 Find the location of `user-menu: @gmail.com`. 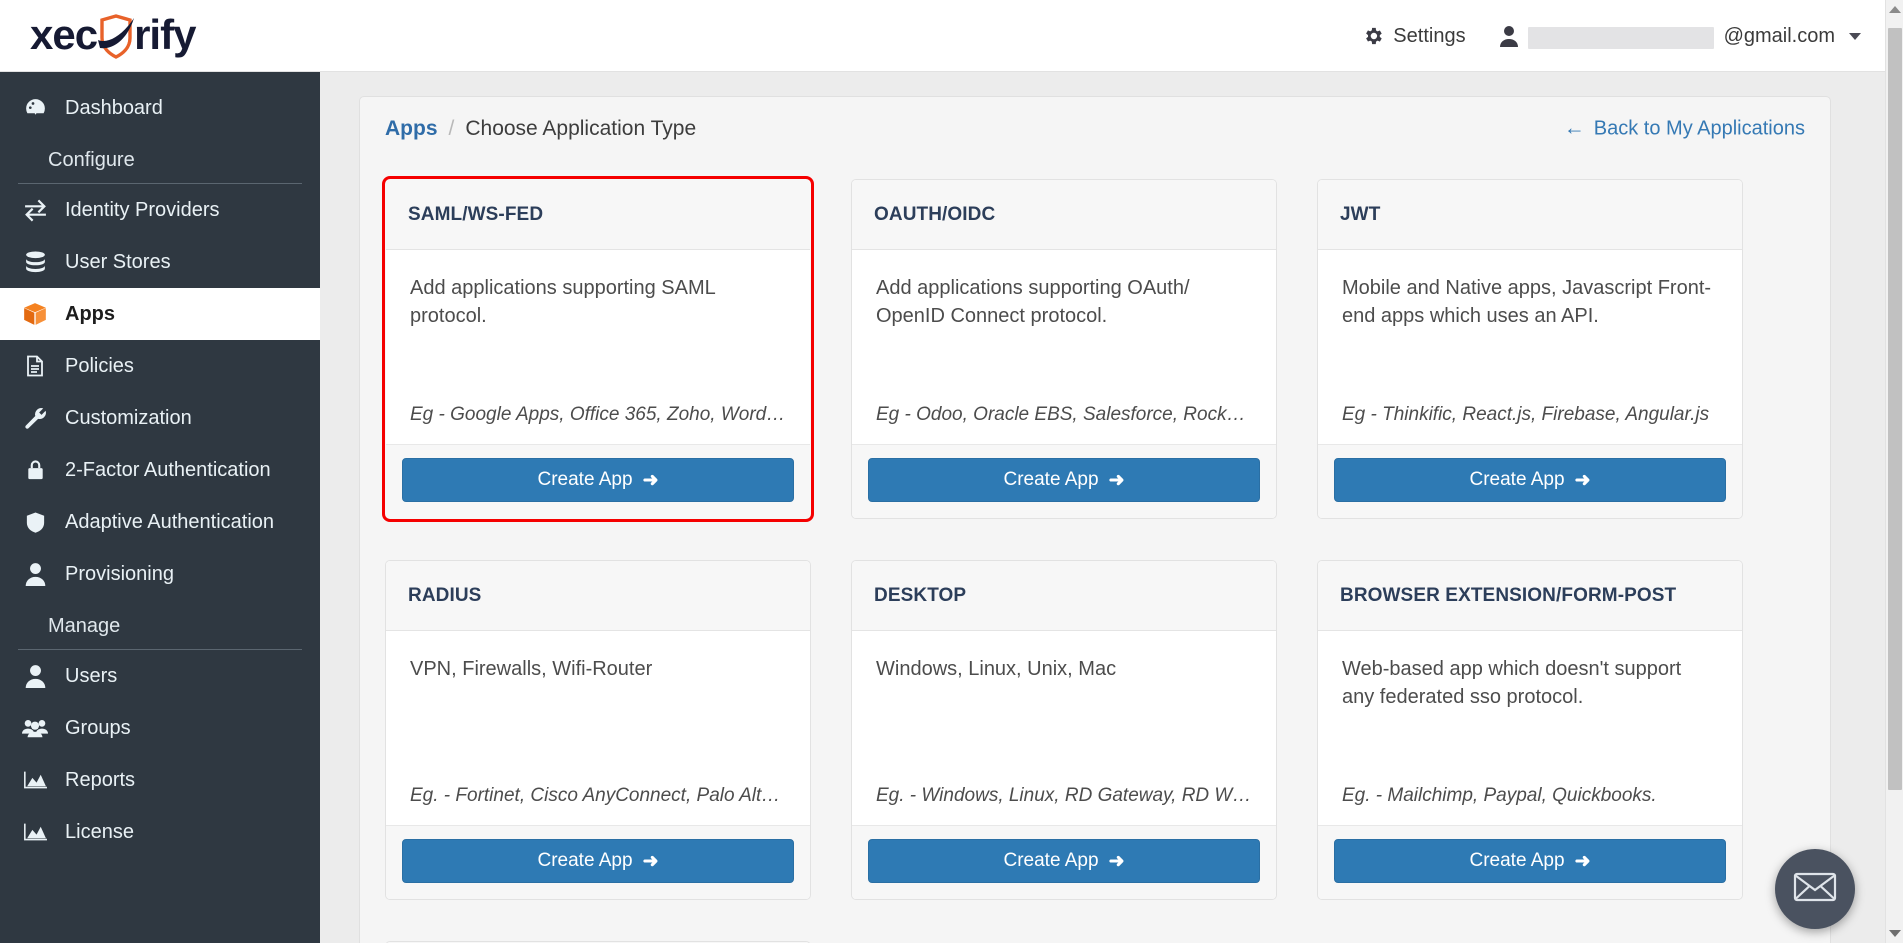

user-menu: @gmail.com is located at coordinates (1680, 36).